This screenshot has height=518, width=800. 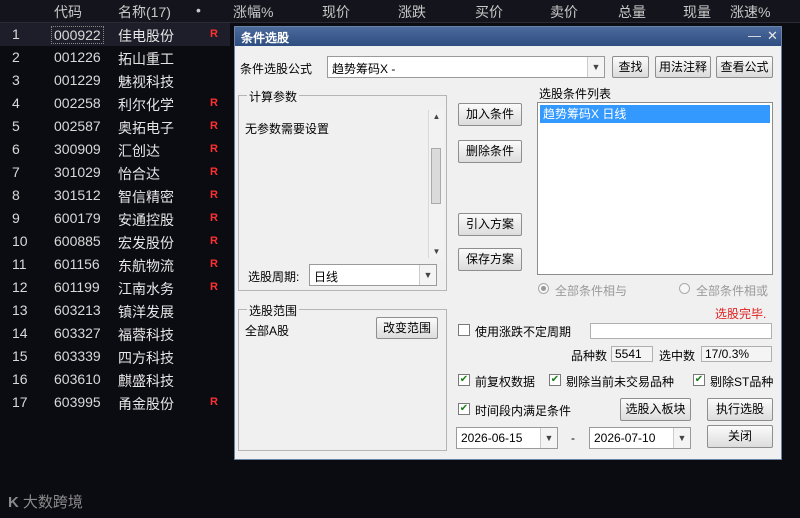 What do you see at coordinates (589, 356) in the screenshot?
I see `count-label: 品种数` at bounding box center [589, 356].